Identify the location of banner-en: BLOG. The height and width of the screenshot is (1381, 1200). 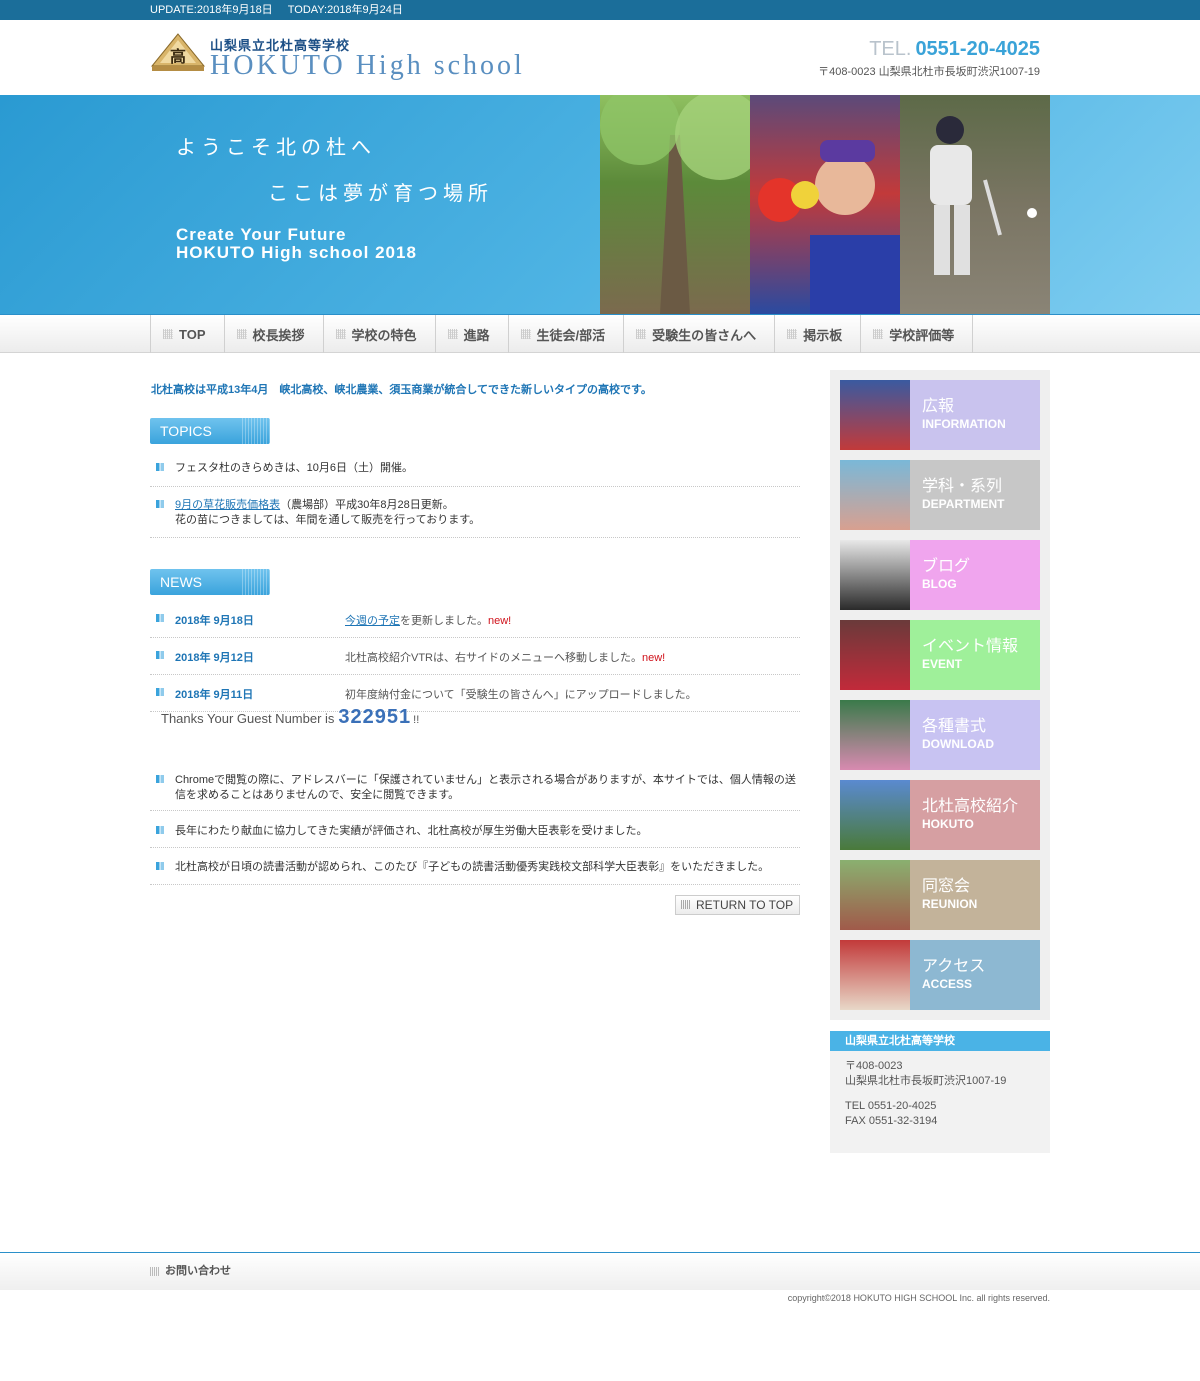
(939, 584).